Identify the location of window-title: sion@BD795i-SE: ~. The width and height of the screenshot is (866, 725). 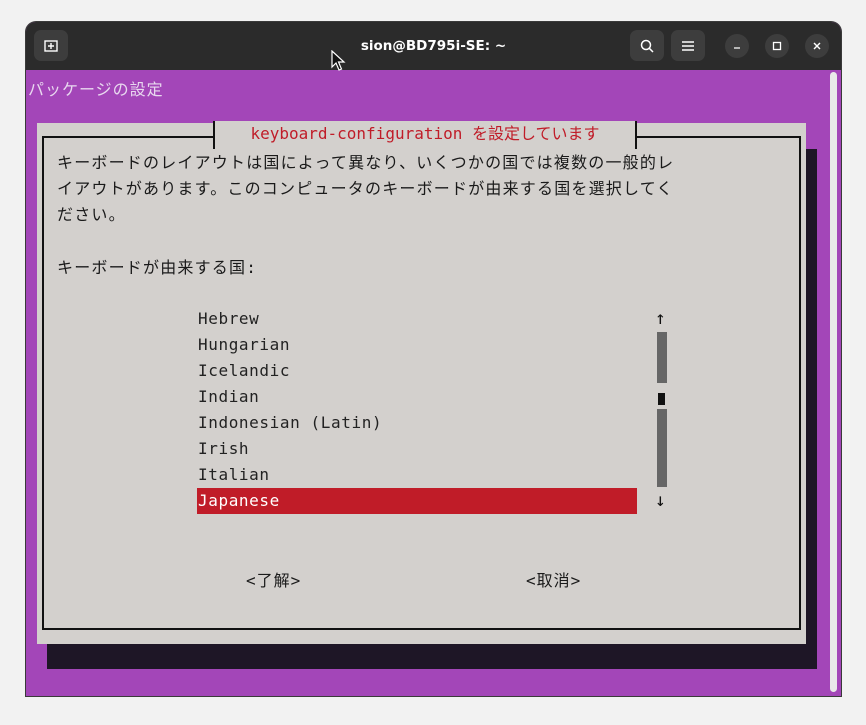
(433, 46).